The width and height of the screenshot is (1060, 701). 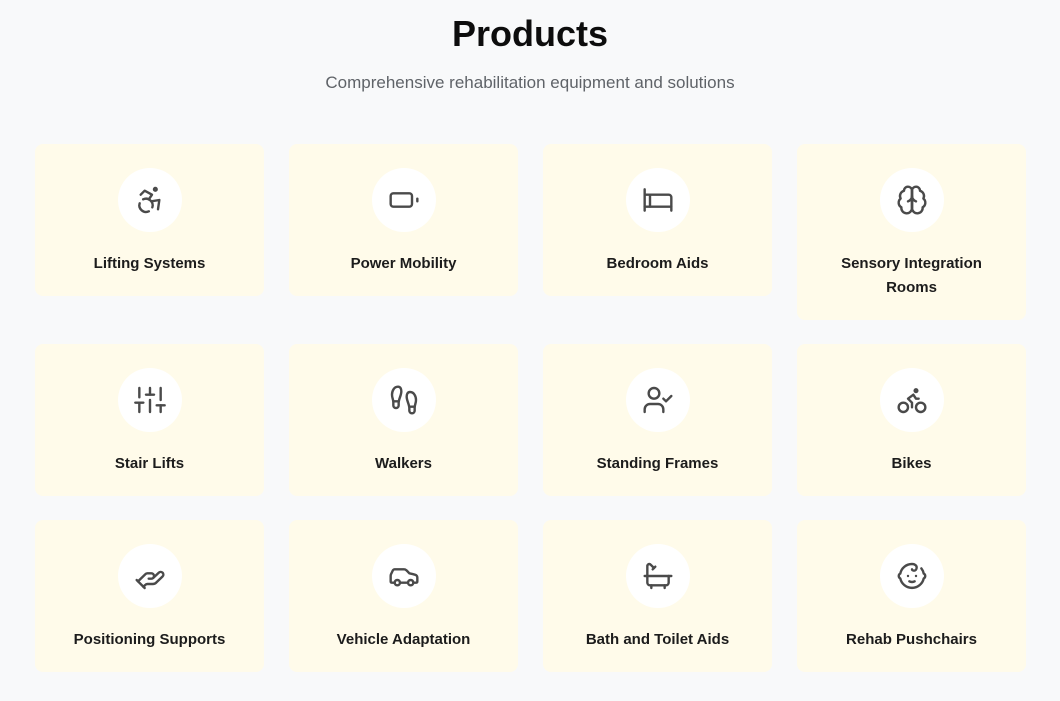 I want to click on product-label: Sensory Integration Rooms, so click(x=911, y=275).